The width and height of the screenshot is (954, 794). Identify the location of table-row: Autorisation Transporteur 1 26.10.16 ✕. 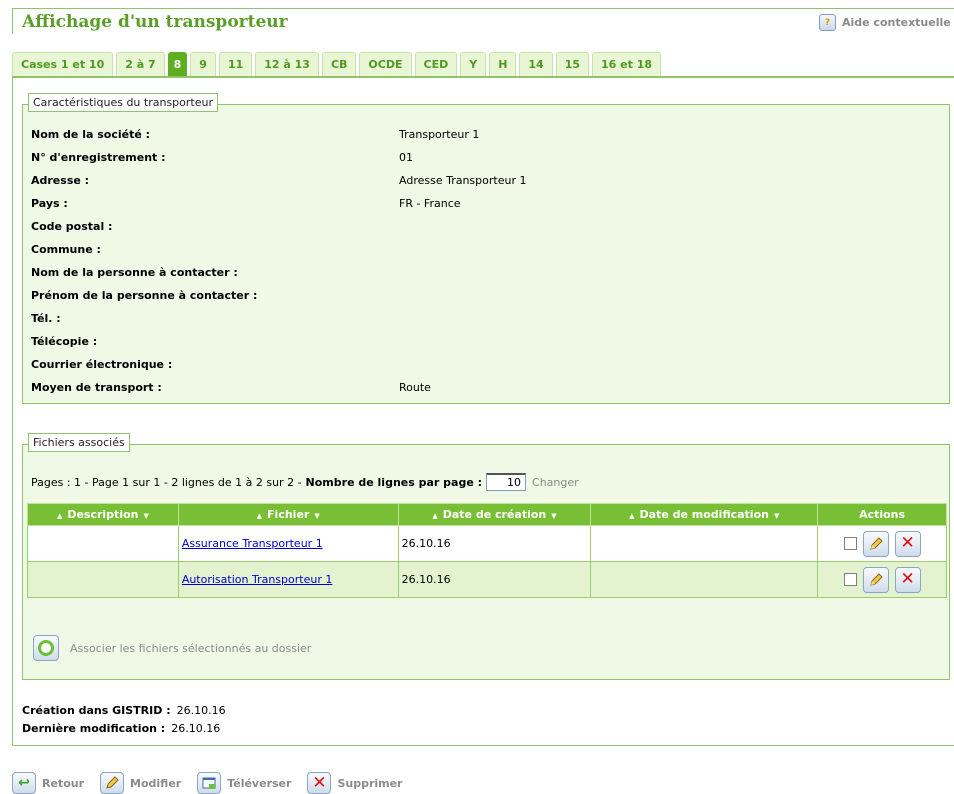
(487, 579).